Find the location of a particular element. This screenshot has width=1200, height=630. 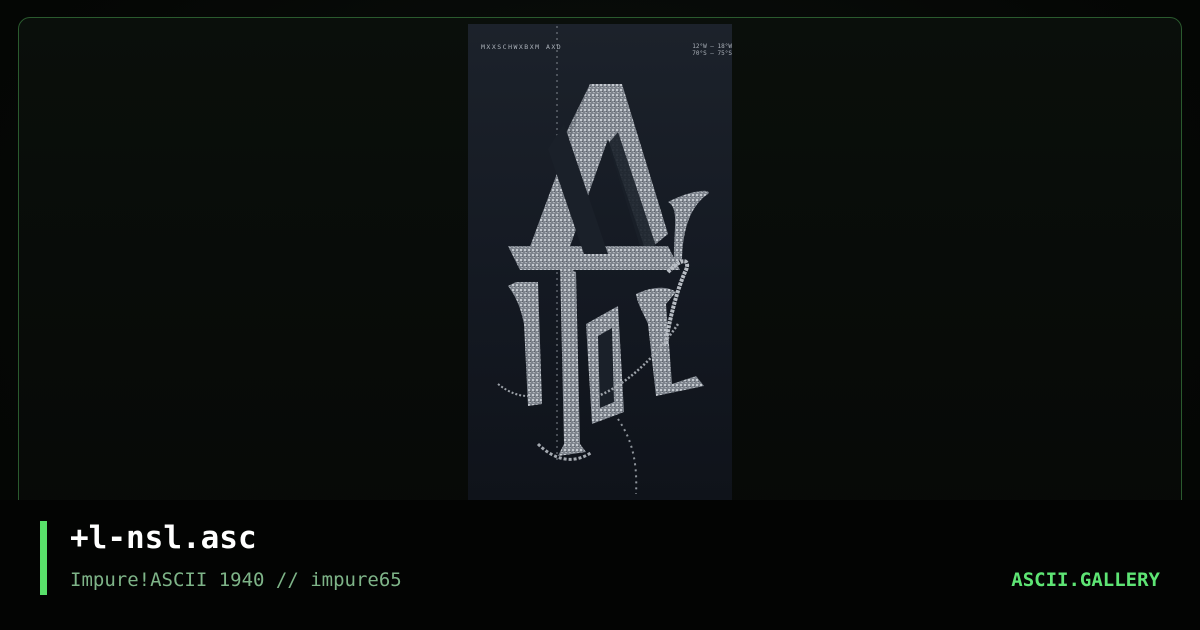

artwork-subtitle: Impure!ASCII 1940 // impure65 is located at coordinates (236, 580).